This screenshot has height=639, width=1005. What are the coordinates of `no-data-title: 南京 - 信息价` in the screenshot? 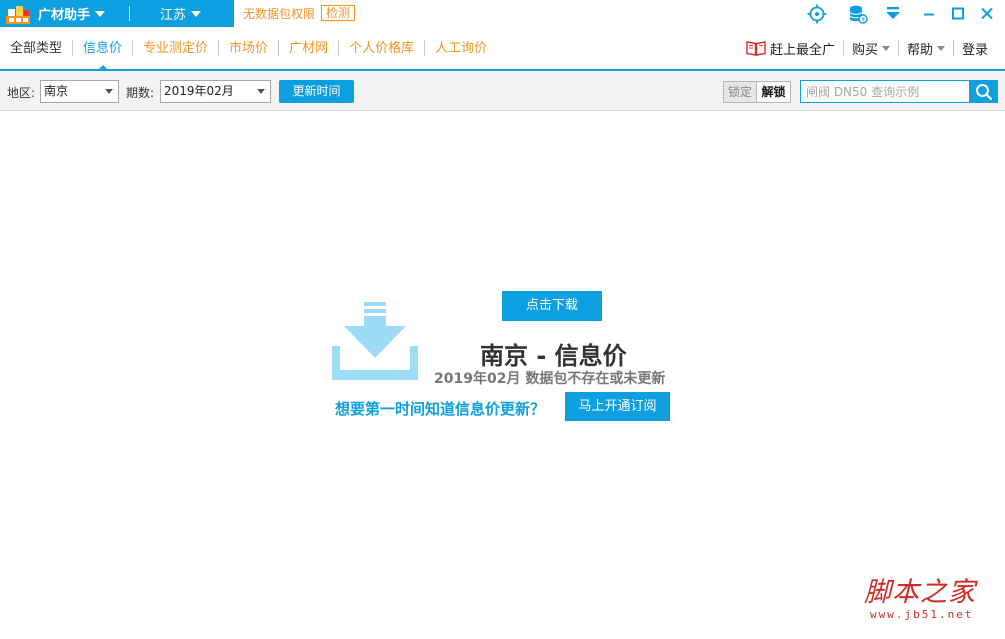 It's located at (553, 356).